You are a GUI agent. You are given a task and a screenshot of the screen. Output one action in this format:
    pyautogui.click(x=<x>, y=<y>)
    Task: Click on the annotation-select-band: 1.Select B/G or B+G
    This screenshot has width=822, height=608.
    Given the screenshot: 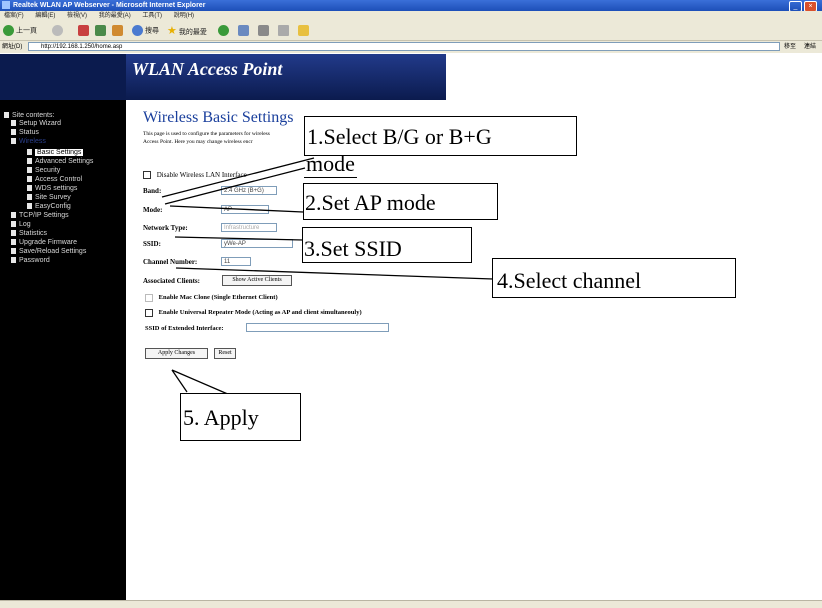 What is the action you would take?
    pyautogui.click(x=440, y=136)
    